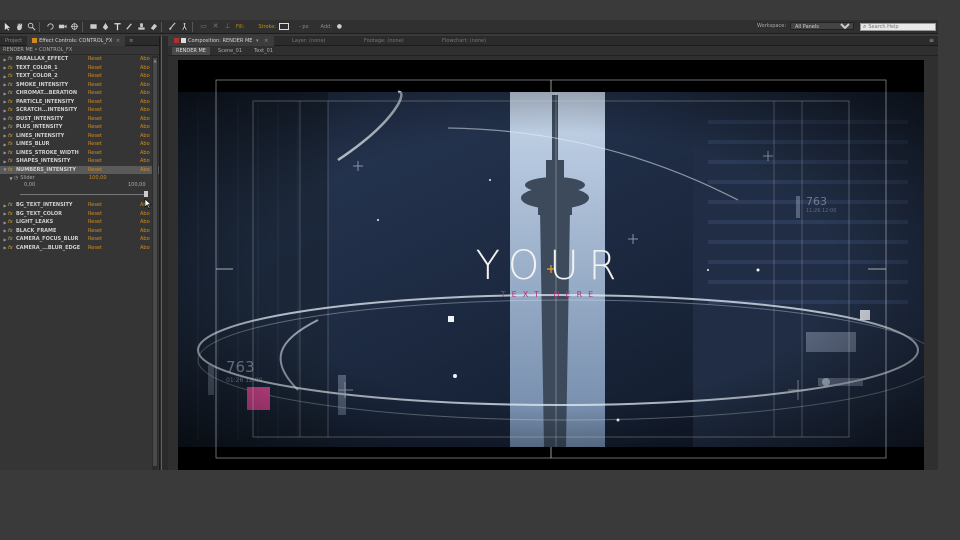  I want to click on slider-track, so click(84, 194).